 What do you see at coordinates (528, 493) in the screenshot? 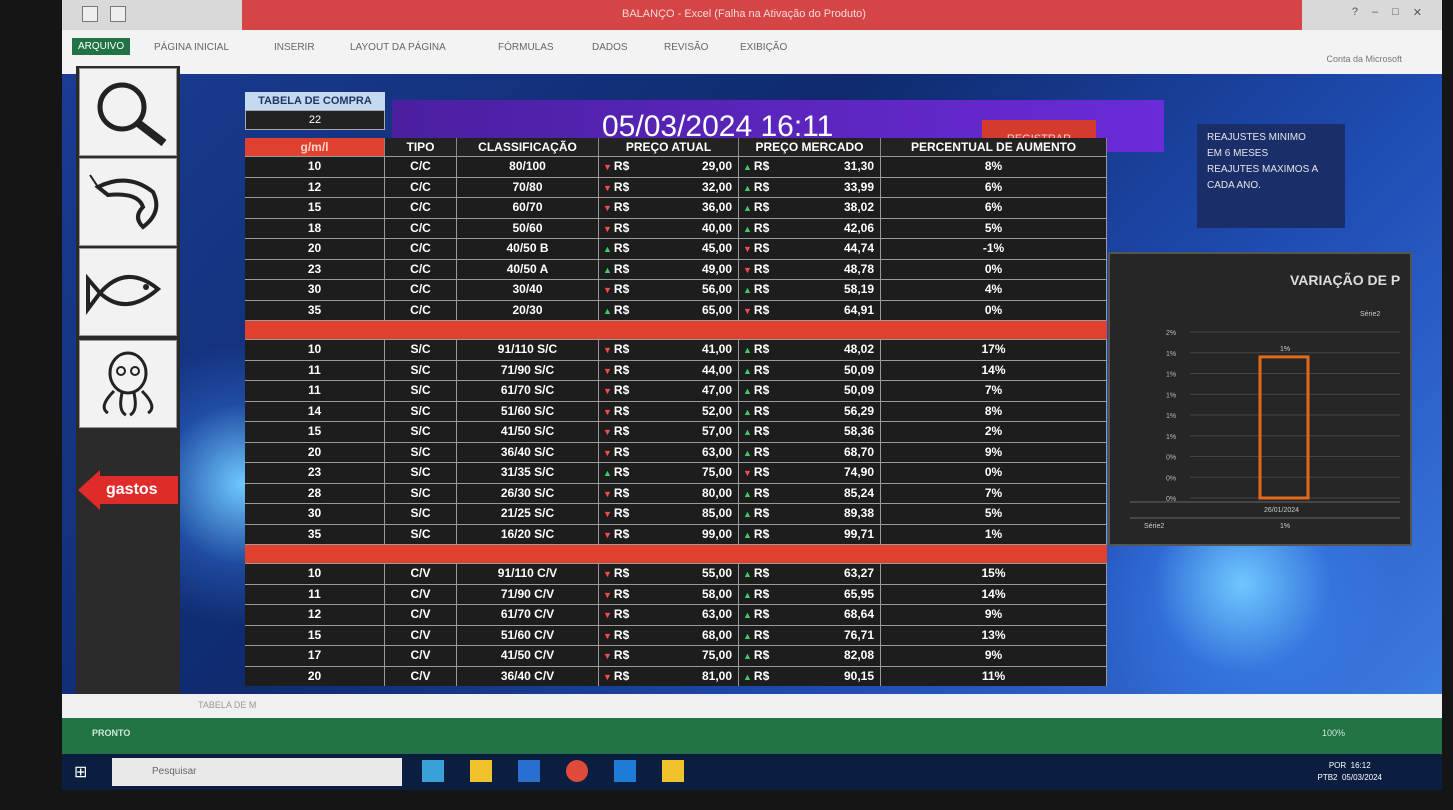
I see `cell-classificacao: 26/30 S/C` at bounding box center [528, 493].